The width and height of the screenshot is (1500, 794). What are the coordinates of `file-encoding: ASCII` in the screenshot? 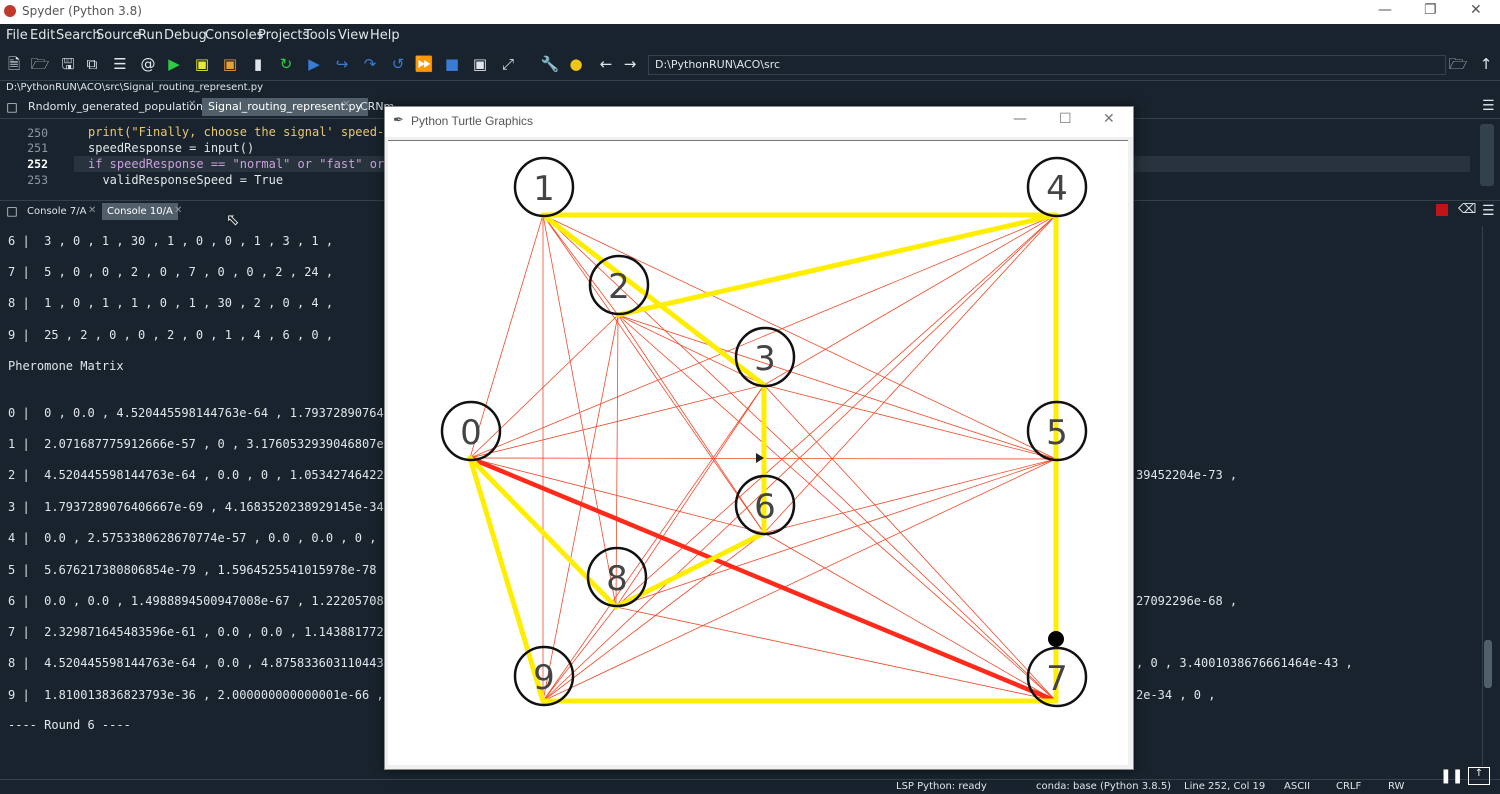 It's located at (1297, 786).